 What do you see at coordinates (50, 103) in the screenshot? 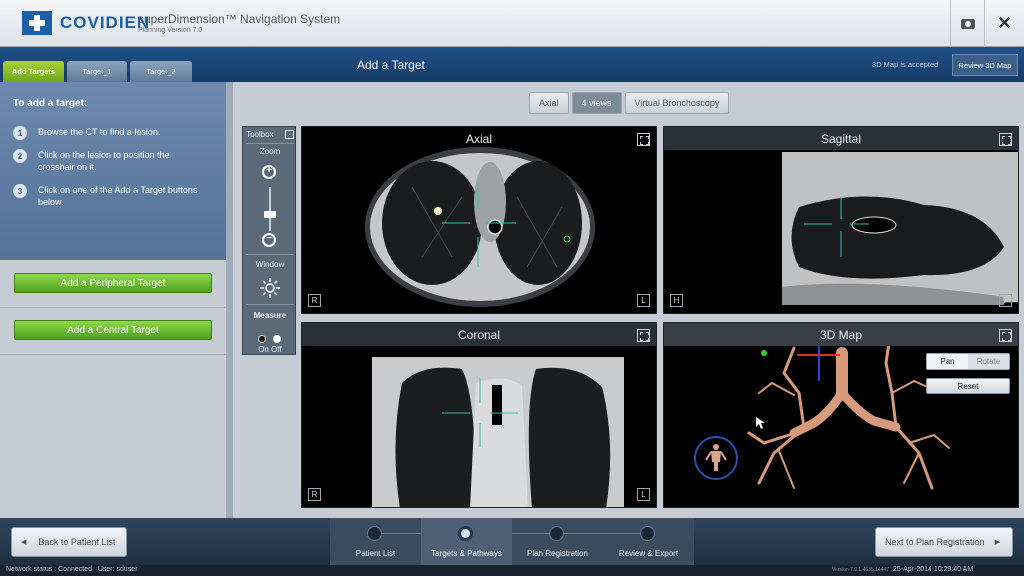
I see `instructions-title: To add a target:` at bounding box center [50, 103].